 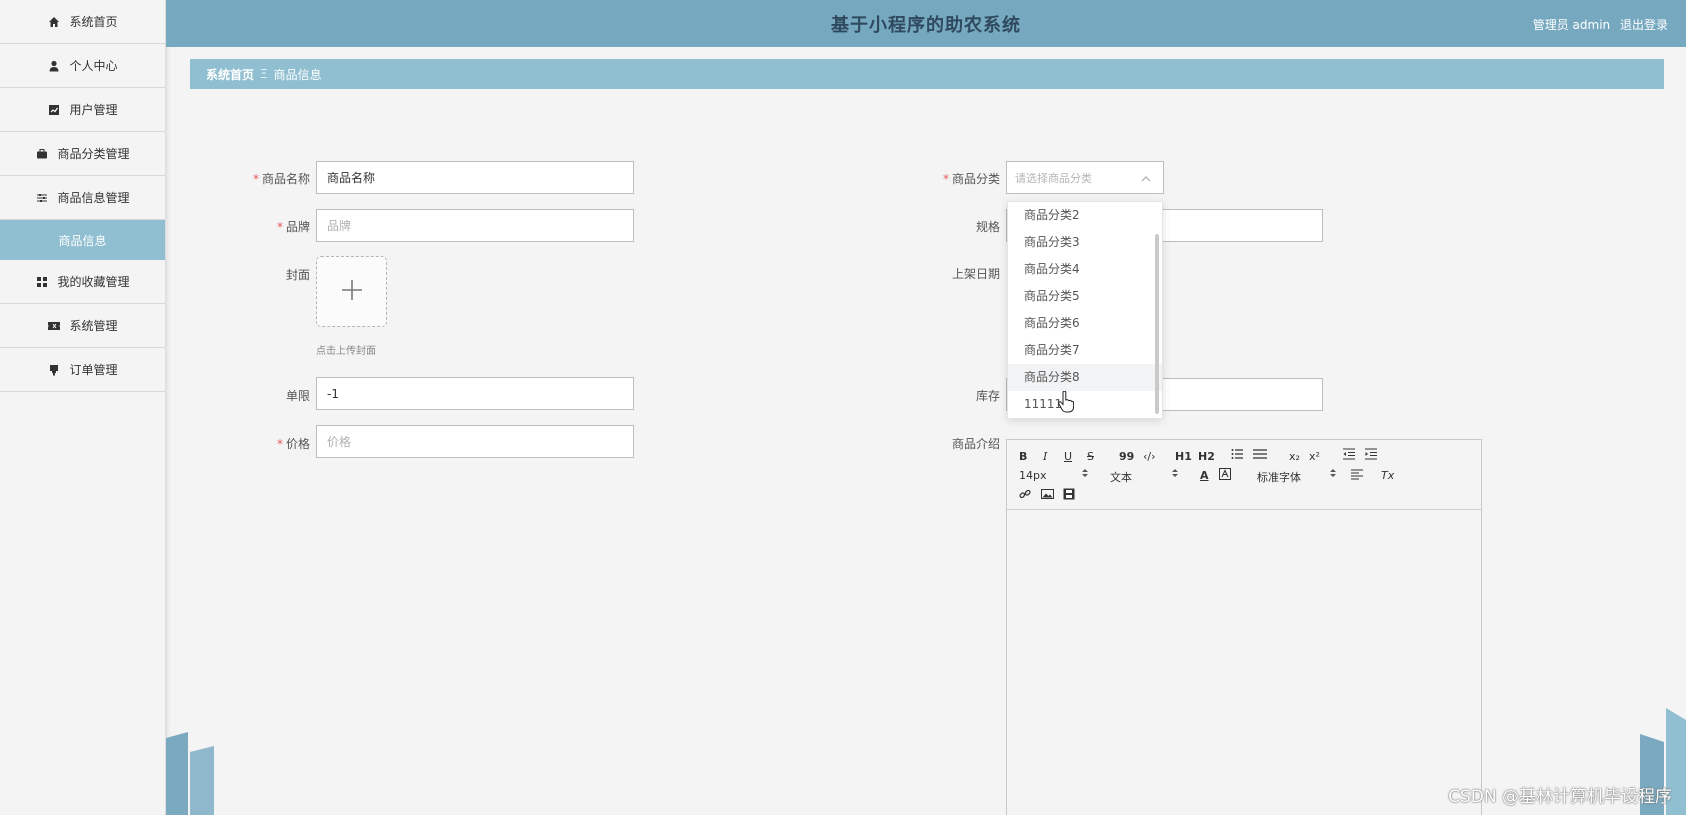 I want to click on dropdown-option: 商品分类3, so click(x=1085, y=242).